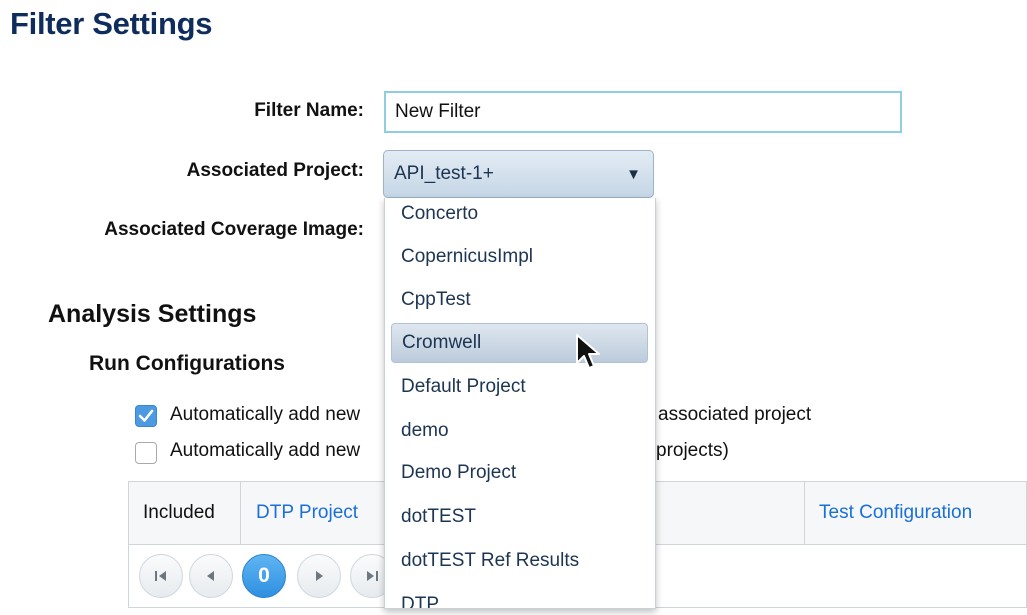 This screenshot has height=615, width=1027. I want to click on prev-page-button, so click(211, 576).